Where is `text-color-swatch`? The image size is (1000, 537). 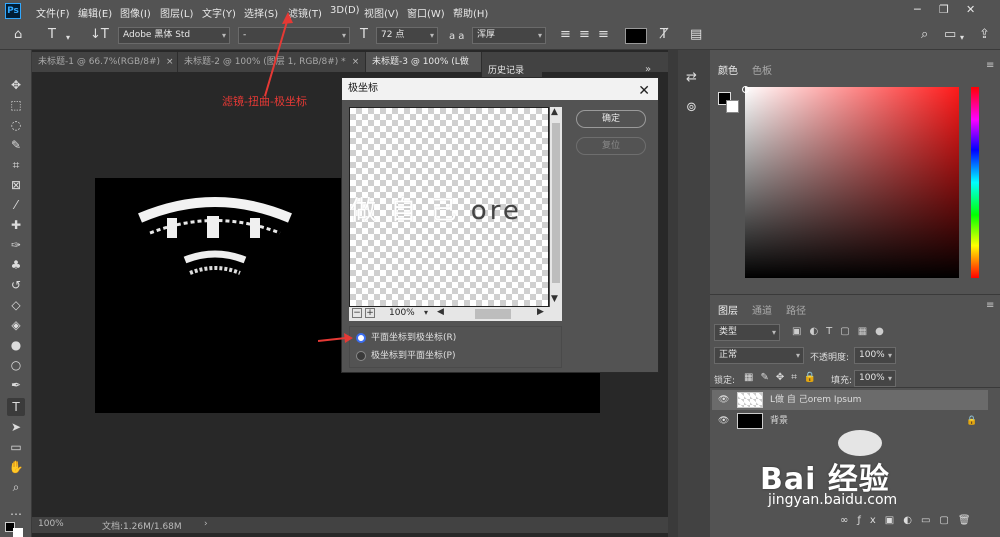
text-color-swatch is located at coordinates (636, 36).